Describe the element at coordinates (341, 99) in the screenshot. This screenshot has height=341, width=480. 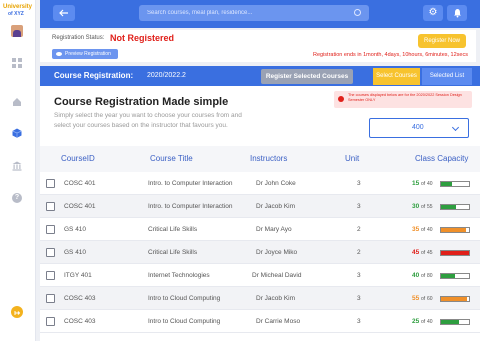
I see `alert-icon` at that location.